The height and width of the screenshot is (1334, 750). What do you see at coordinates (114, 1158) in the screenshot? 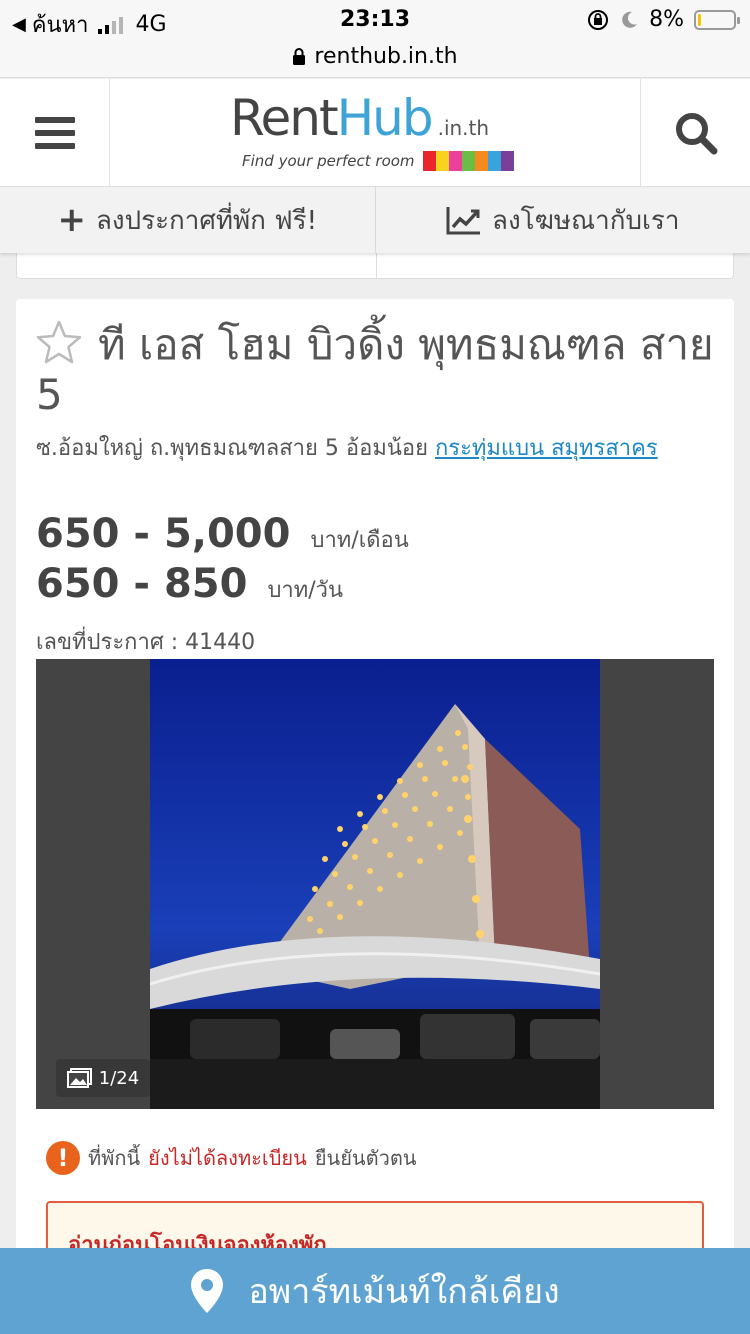
I see `warning-prefix: ที่พักนี้` at bounding box center [114, 1158].